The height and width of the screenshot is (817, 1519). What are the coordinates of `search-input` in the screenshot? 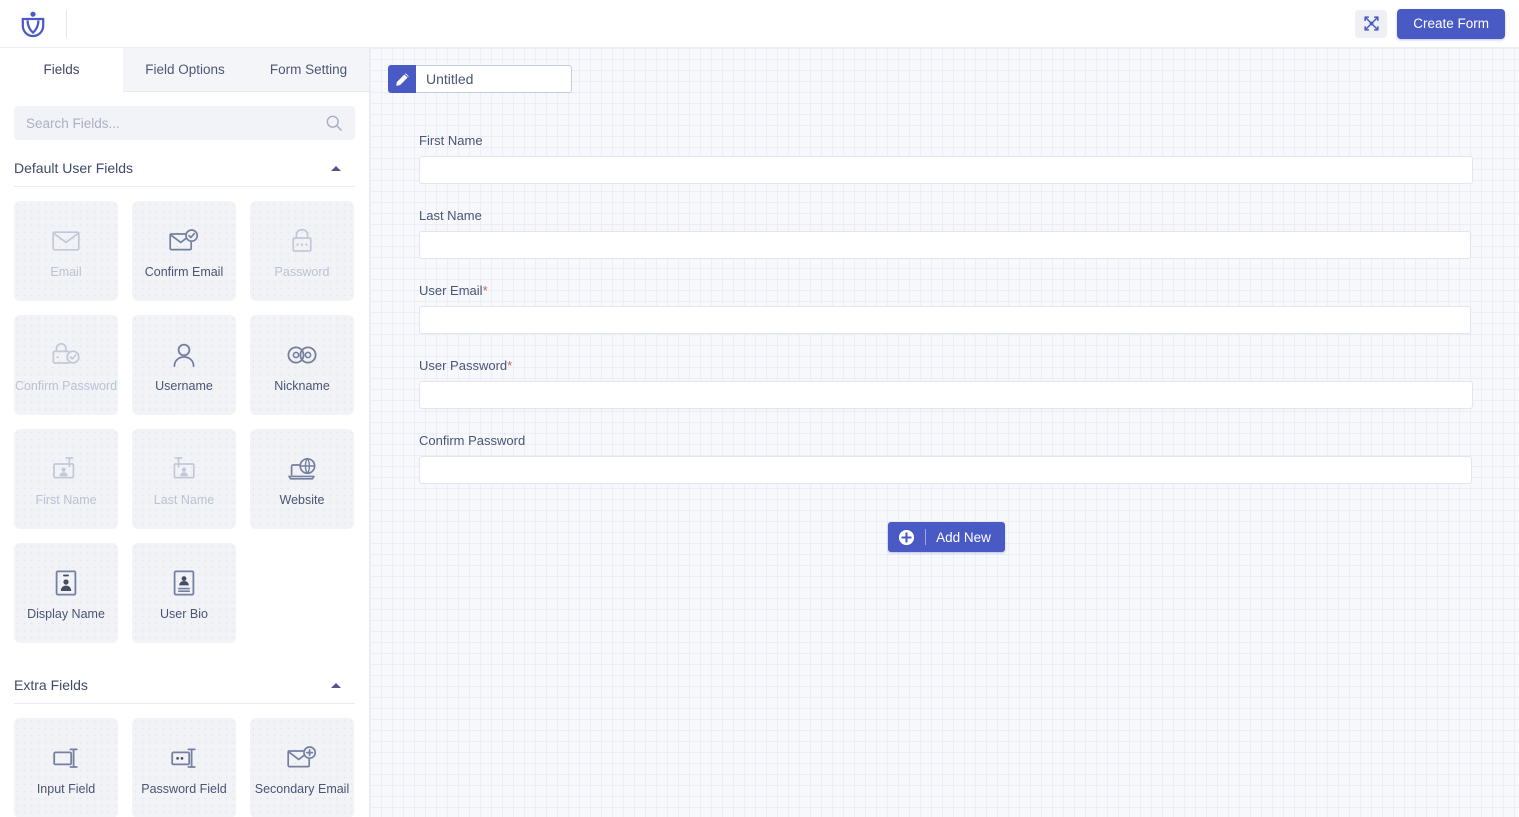 It's located at (184, 123).